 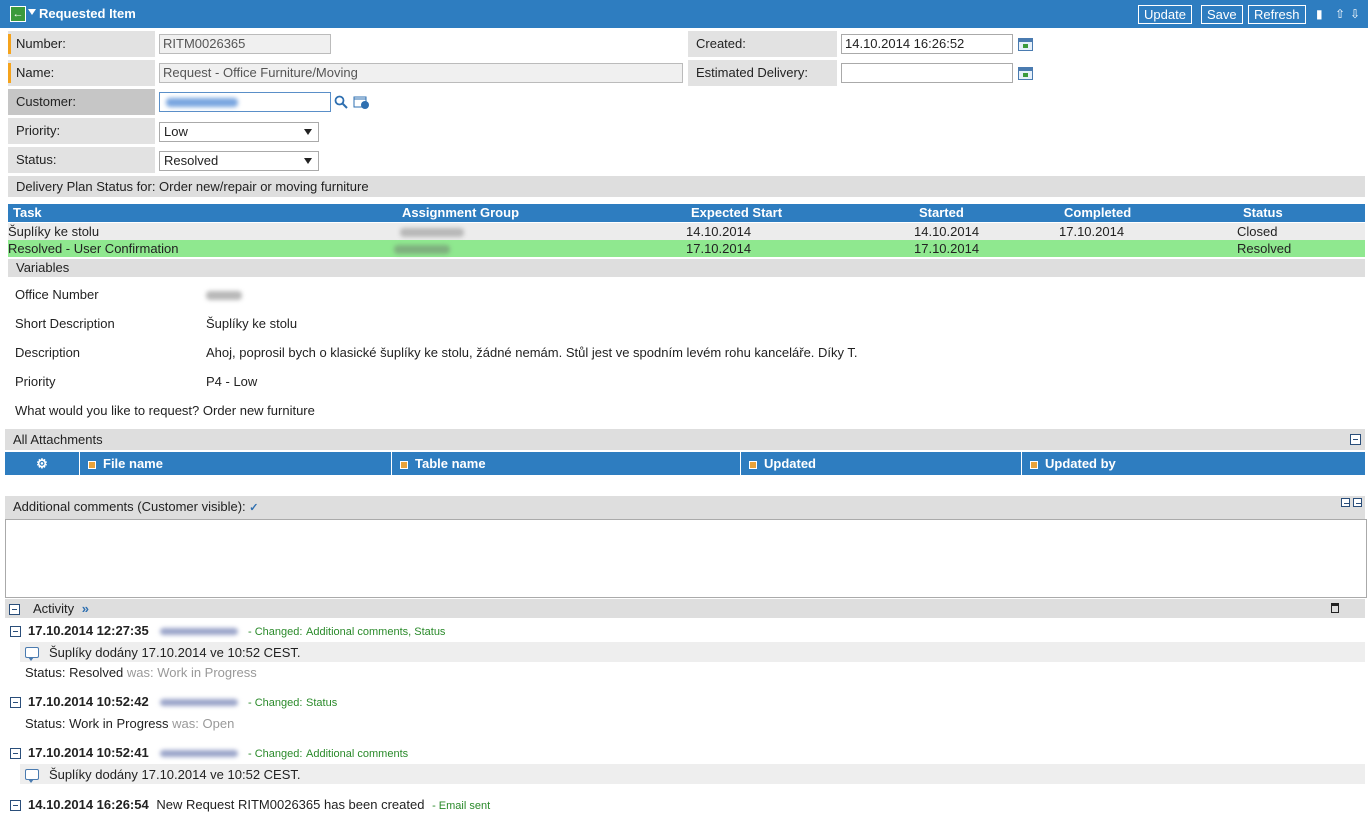 I want to click on previous-record-icon: ⇧, so click(x=1340, y=14).